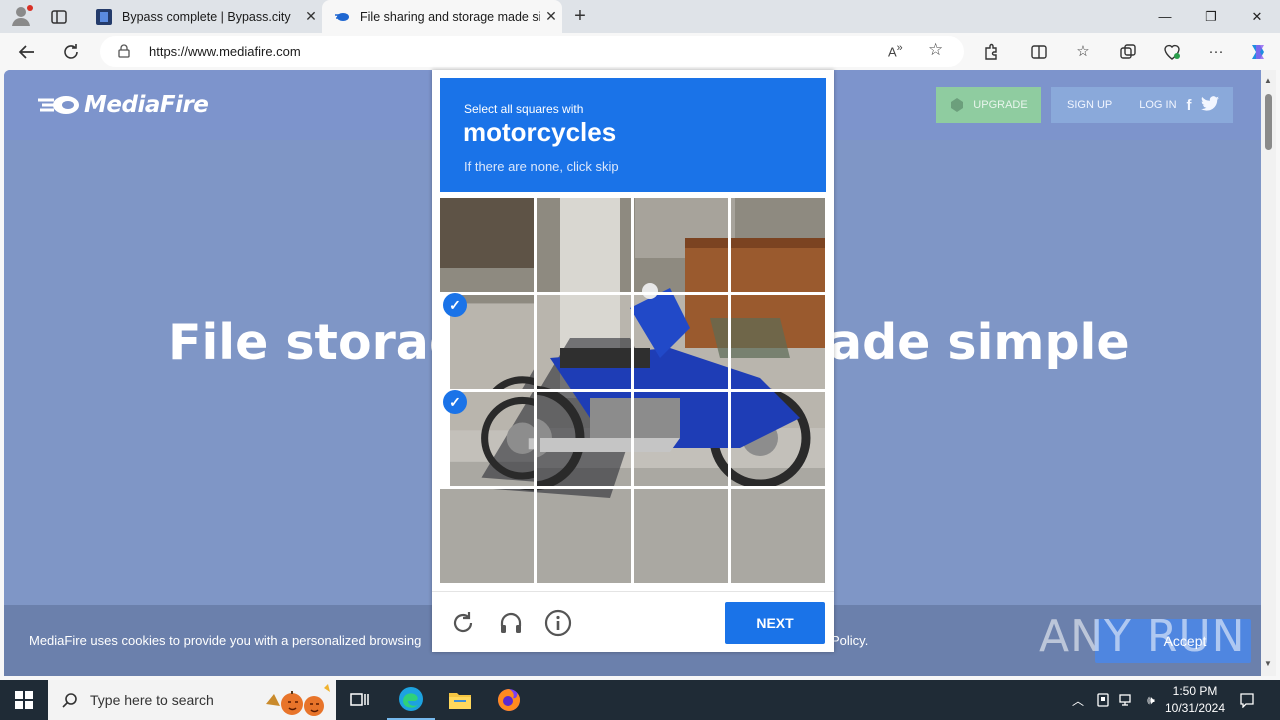 The height and width of the screenshot is (720, 1280). I want to click on challenge-instruction: Select all squares with, so click(524, 109).